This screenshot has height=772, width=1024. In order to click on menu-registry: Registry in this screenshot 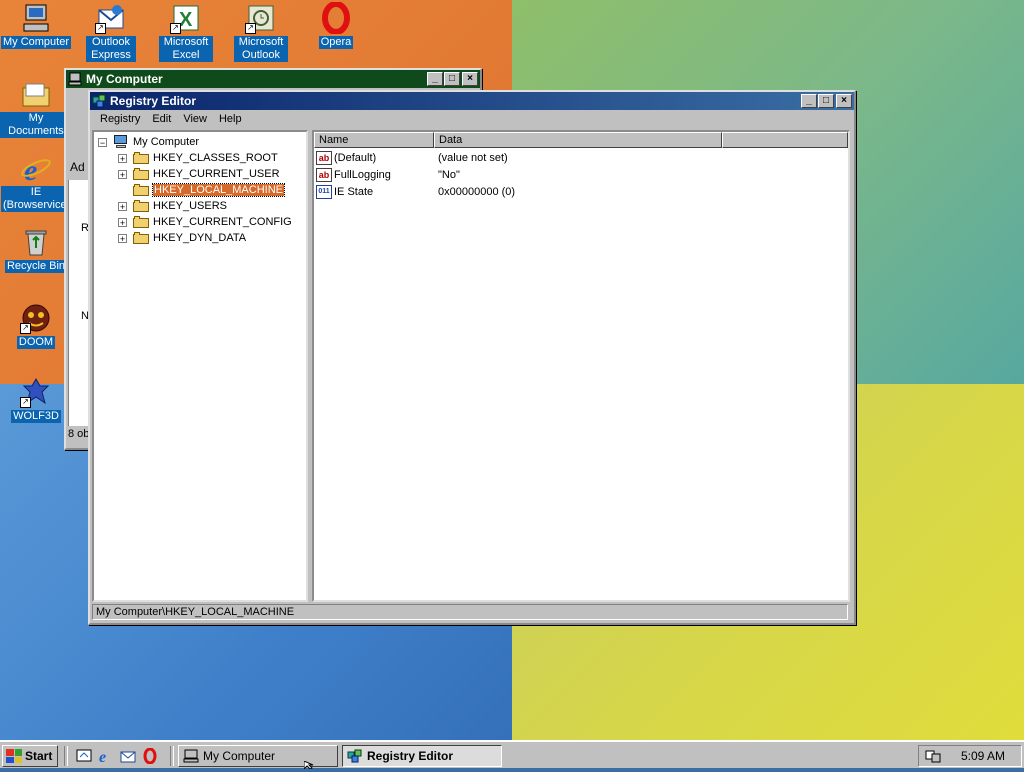, I will do `click(120, 119)`.